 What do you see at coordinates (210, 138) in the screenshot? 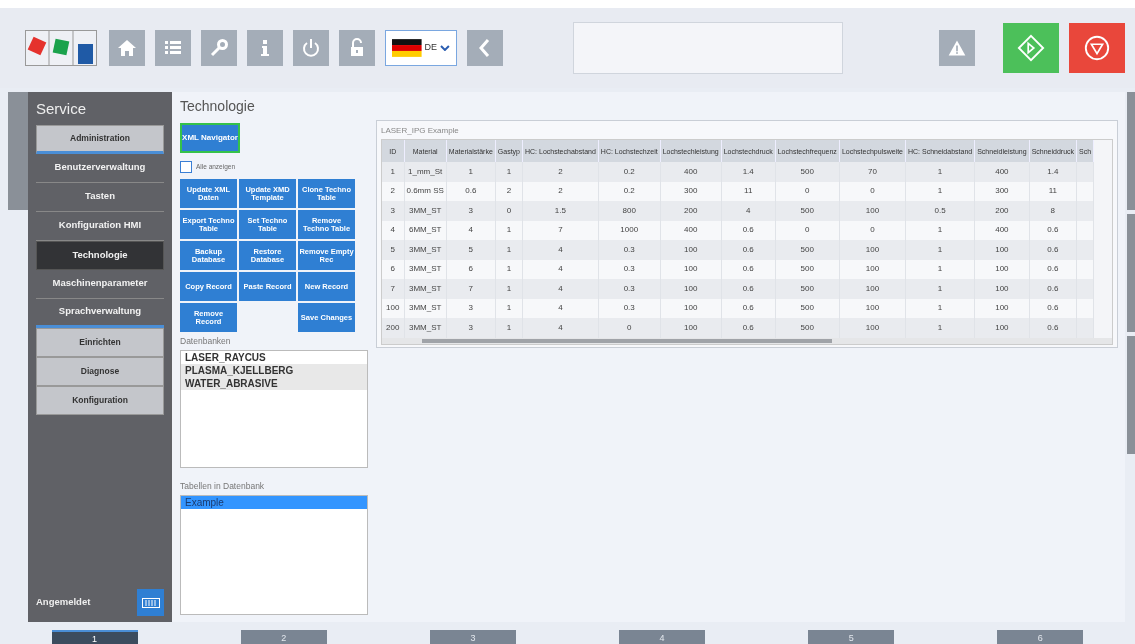
I see `xml-navigator-button: XML Navigator` at bounding box center [210, 138].